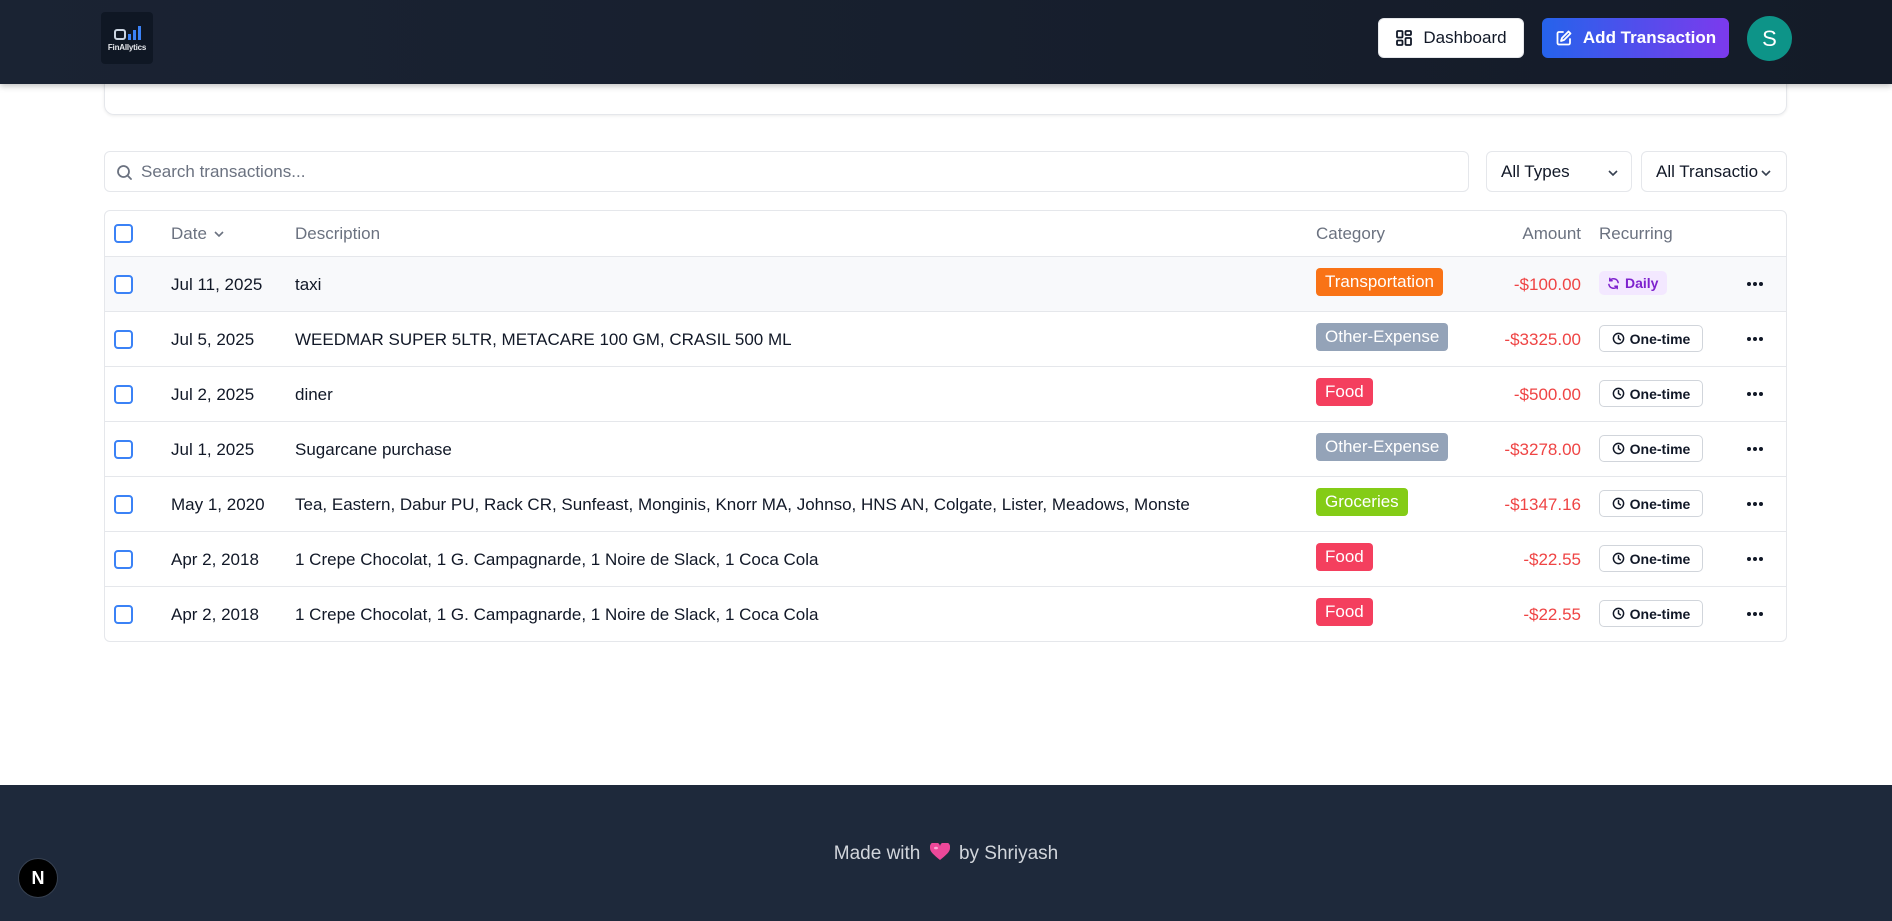 This screenshot has width=1892, height=921. Describe the element at coordinates (1362, 502) in the screenshot. I see `category-badge: Groceries` at that location.